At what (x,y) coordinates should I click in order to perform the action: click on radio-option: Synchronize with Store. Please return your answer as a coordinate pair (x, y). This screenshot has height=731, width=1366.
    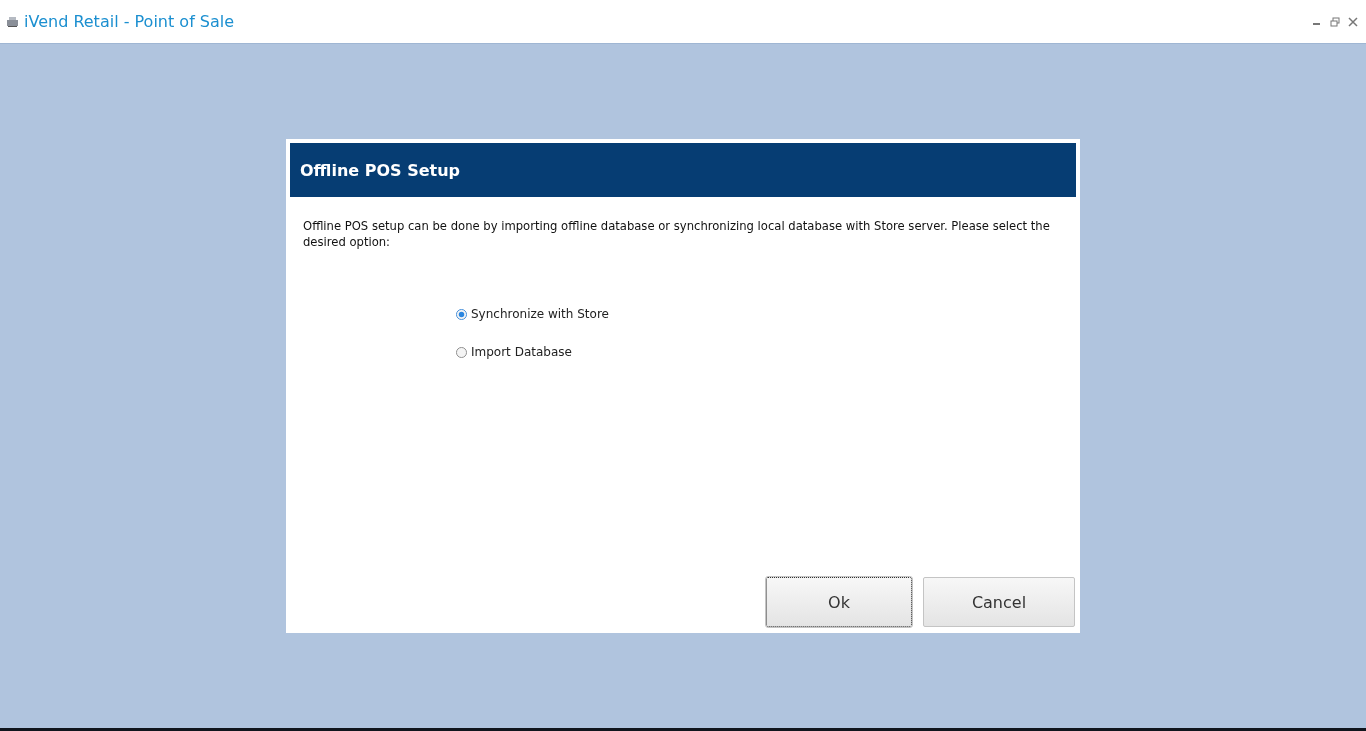
    Looking at the image, I should click on (532, 314).